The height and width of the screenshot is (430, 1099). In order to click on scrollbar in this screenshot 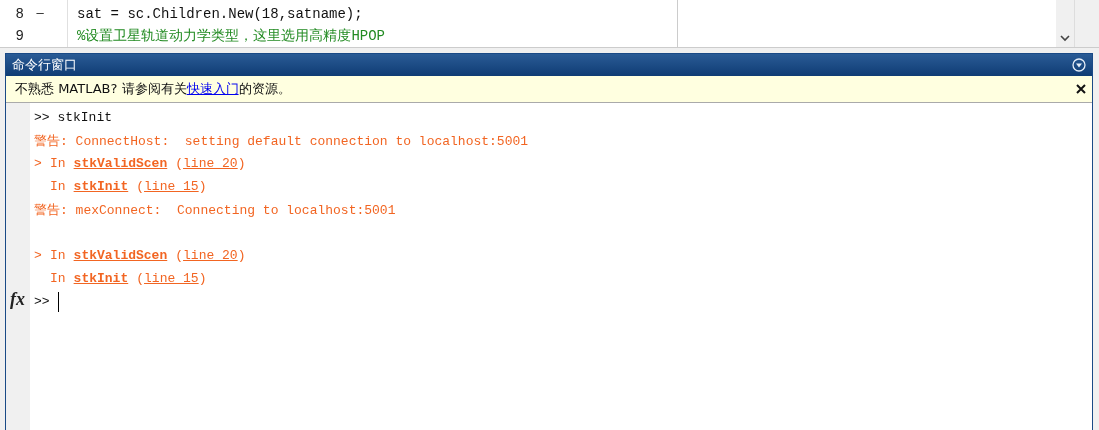, I will do `click(1065, 23)`.